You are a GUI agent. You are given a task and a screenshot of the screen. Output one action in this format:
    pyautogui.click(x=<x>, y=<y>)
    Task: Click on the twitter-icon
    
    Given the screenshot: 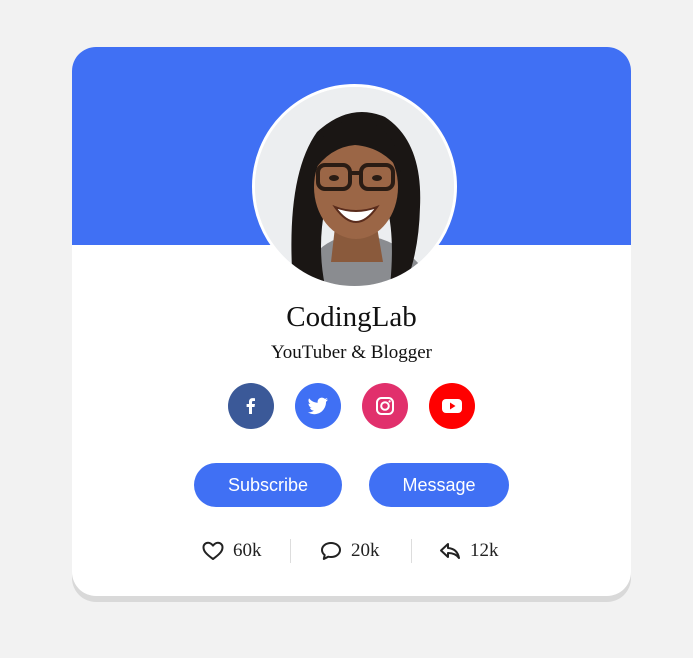 What is the action you would take?
    pyautogui.click(x=317, y=406)
    